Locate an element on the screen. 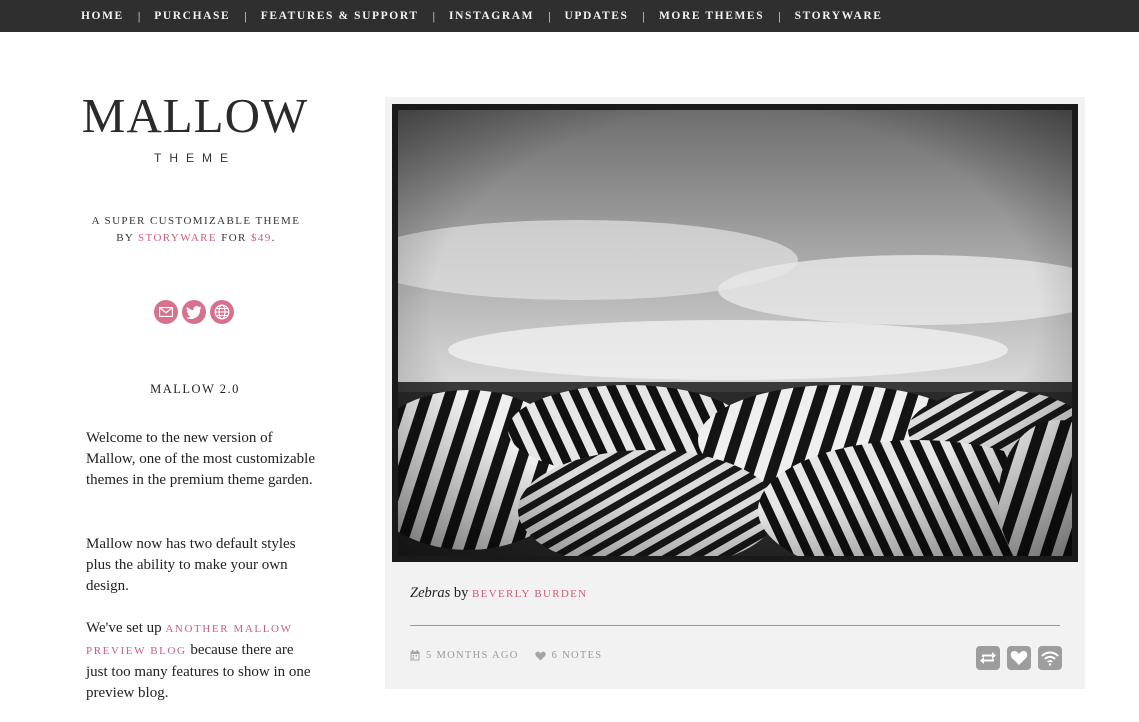  caption-by: by is located at coordinates (461, 593).